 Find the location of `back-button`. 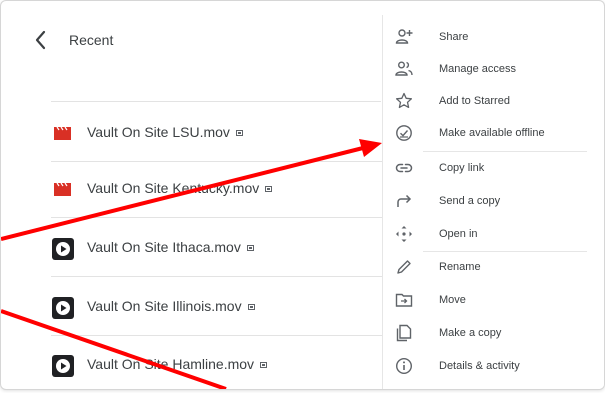

back-button is located at coordinates (41, 40).